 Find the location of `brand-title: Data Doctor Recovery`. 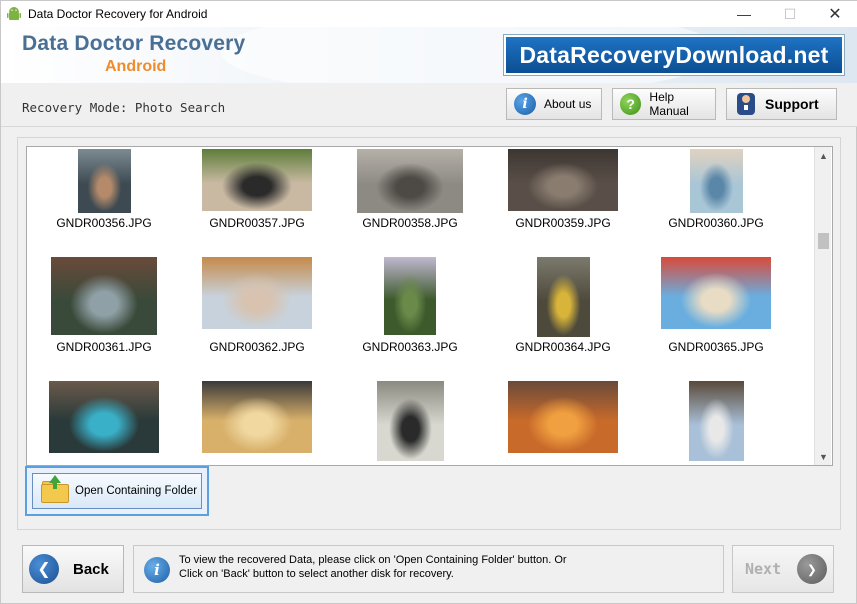

brand-title: Data Doctor Recovery is located at coordinates (134, 43).